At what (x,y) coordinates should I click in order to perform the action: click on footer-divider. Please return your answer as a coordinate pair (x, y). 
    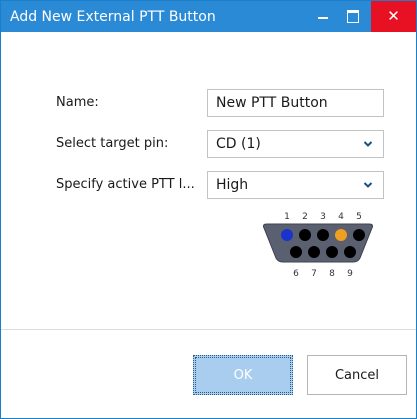
    Looking at the image, I should click on (208, 329).